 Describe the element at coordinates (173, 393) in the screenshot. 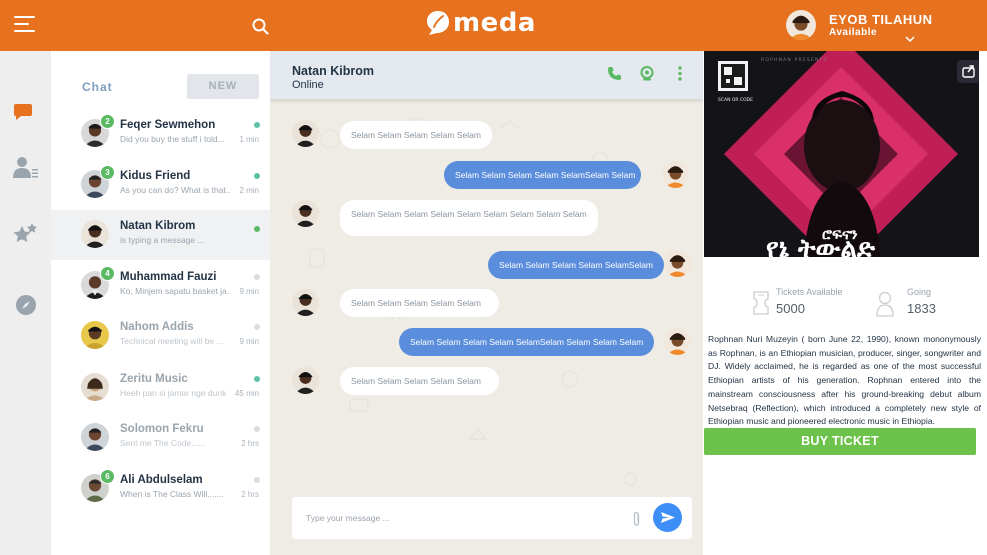

I see `message-preview: Heeh pan si jamar nge dunk` at that location.